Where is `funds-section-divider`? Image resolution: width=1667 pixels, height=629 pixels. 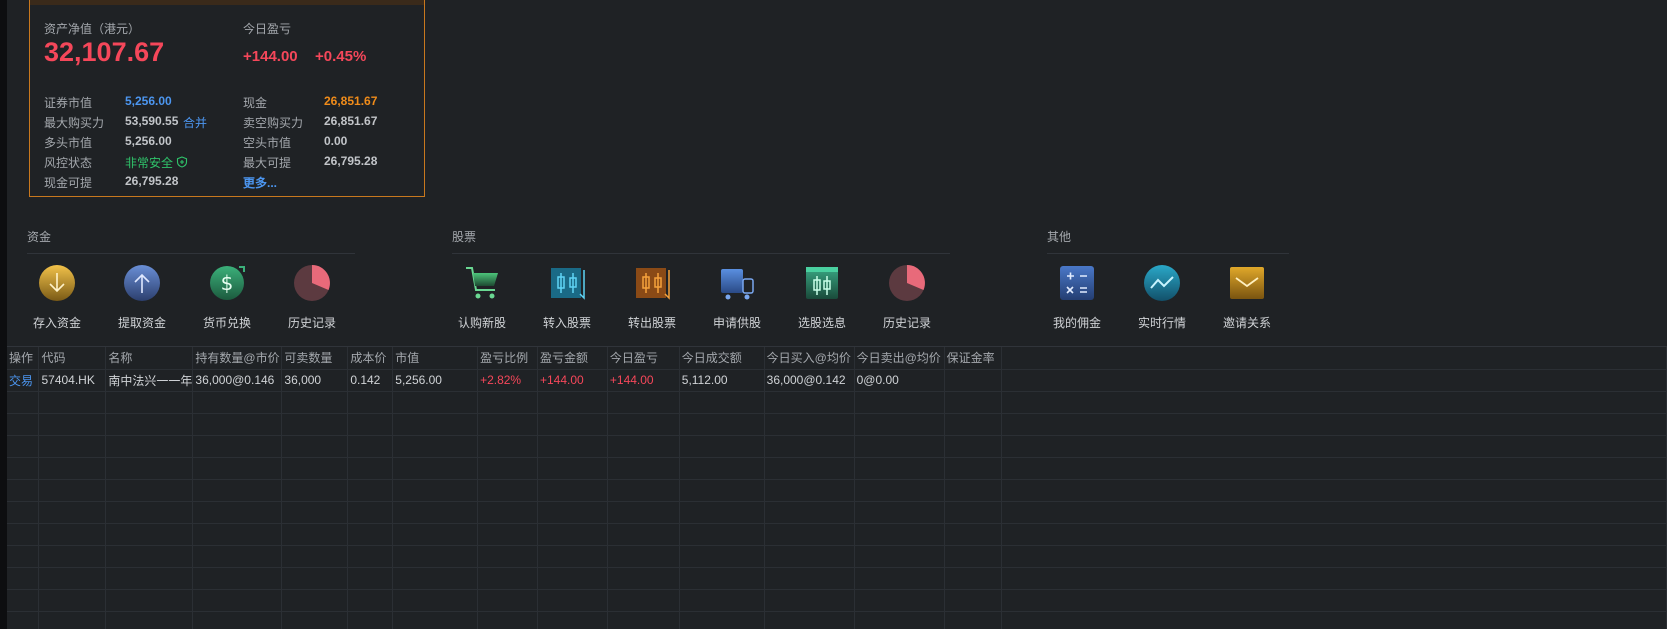 funds-section-divider is located at coordinates (191, 253).